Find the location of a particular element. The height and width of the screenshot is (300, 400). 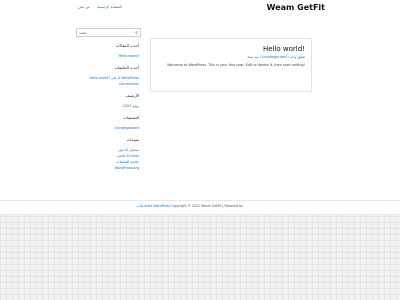

widget-title: أحدث المقالات is located at coordinates (127, 45).